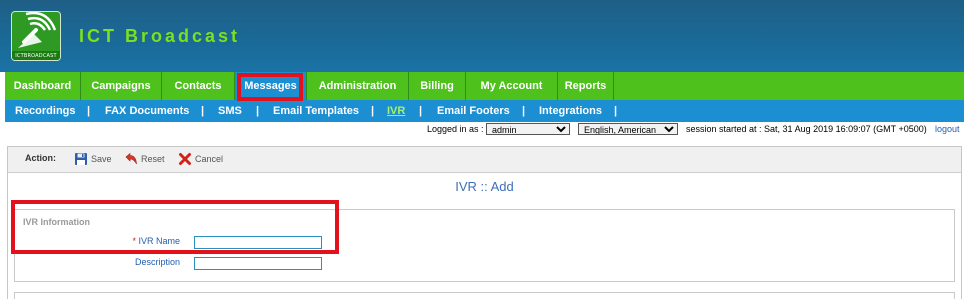 Image resolution: width=964 pixels, height=299 pixels. What do you see at coordinates (316, 111) in the screenshot?
I see `subnav-item-email-templates: Email Templates` at bounding box center [316, 111].